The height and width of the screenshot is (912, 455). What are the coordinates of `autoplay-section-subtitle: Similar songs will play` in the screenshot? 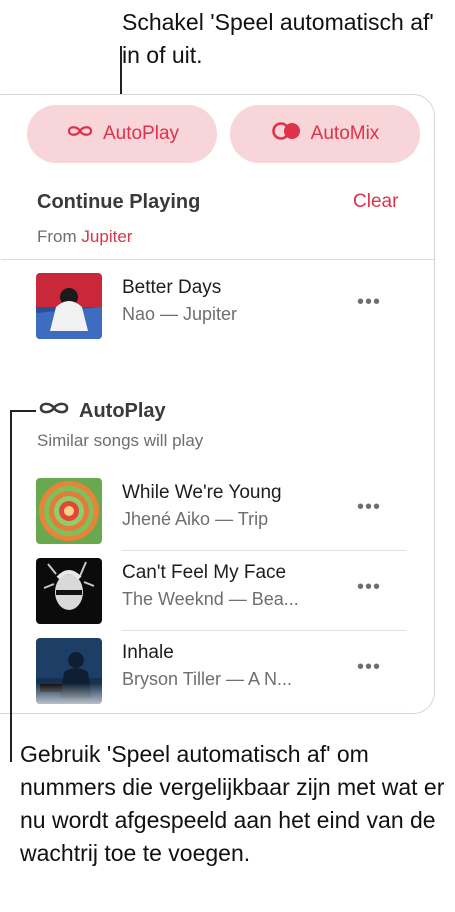 It's located at (120, 440).